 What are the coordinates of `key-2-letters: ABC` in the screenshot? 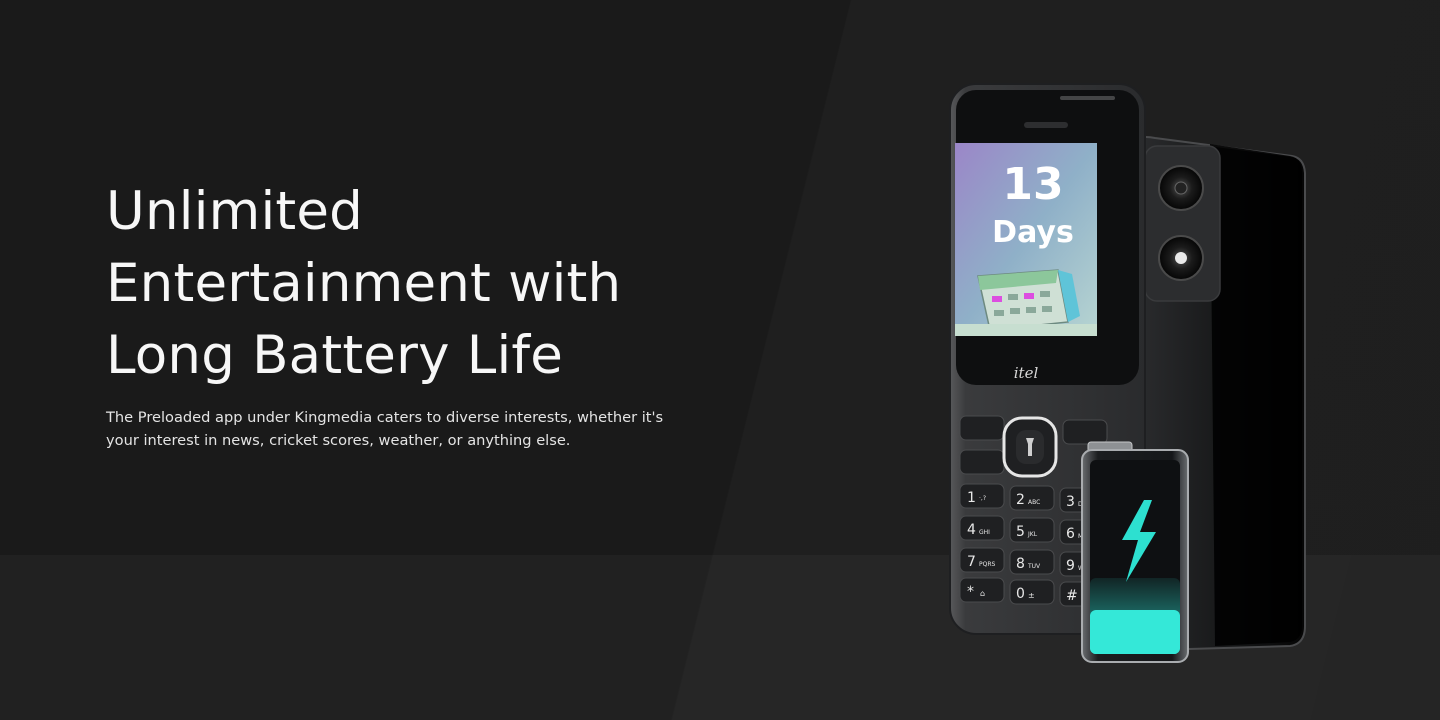 It's located at (1034, 502).